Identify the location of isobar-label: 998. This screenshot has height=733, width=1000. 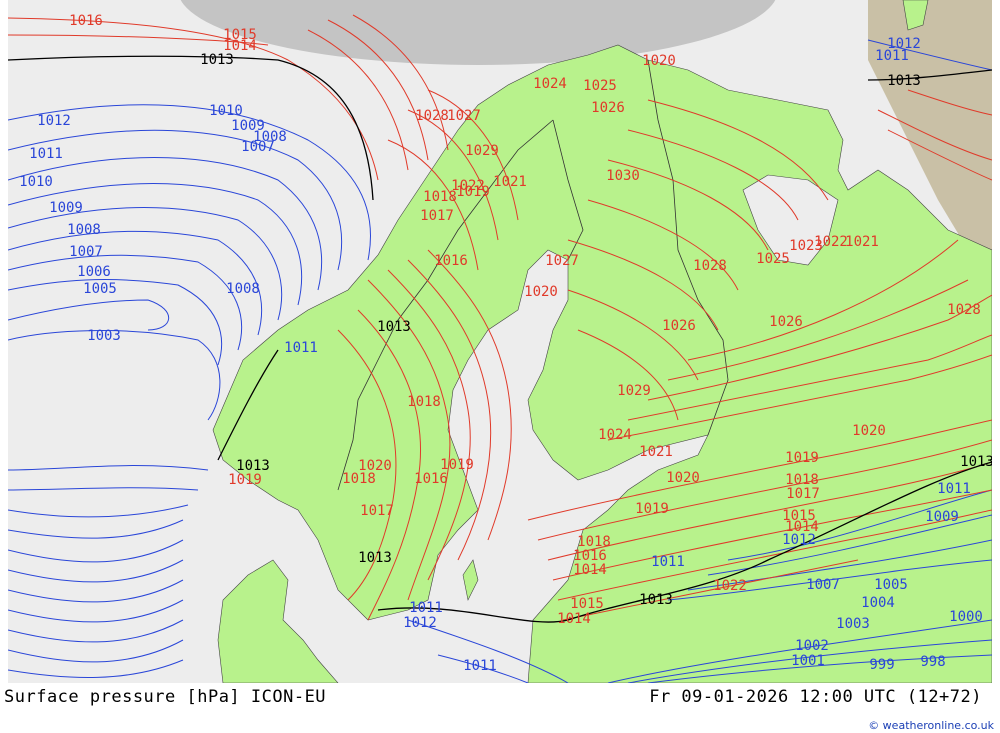
(932, 662).